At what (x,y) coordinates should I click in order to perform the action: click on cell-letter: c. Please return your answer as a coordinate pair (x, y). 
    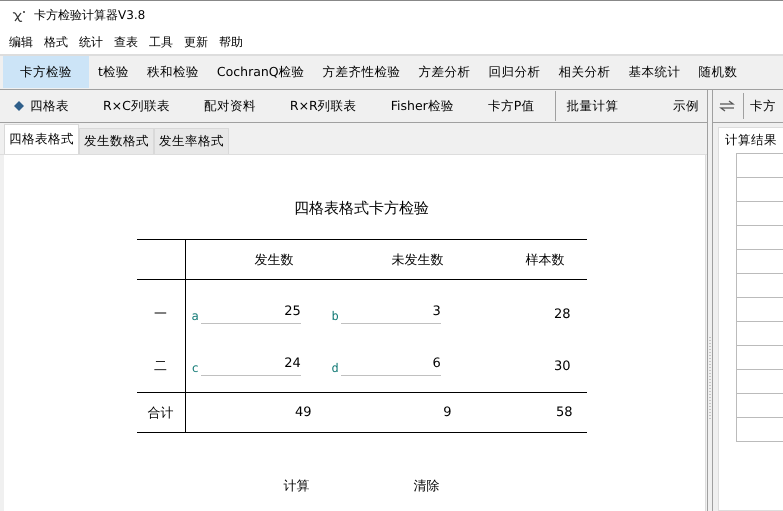
    Looking at the image, I should click on (195, 368).